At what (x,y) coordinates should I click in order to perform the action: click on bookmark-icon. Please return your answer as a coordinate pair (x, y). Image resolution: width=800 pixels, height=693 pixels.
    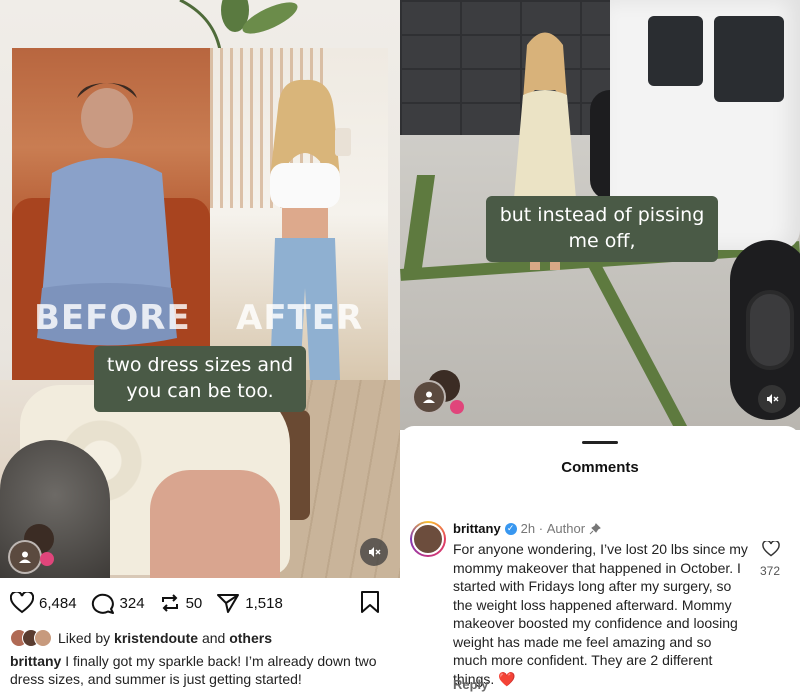
    Looking at the image, I should click on (370, 602).